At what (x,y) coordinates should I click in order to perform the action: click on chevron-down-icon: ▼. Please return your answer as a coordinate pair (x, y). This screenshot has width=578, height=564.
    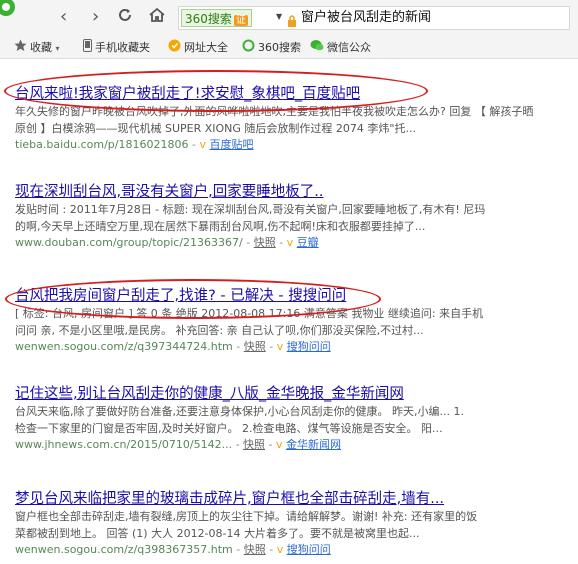
    Looking at the image, I should click on (279, 16).